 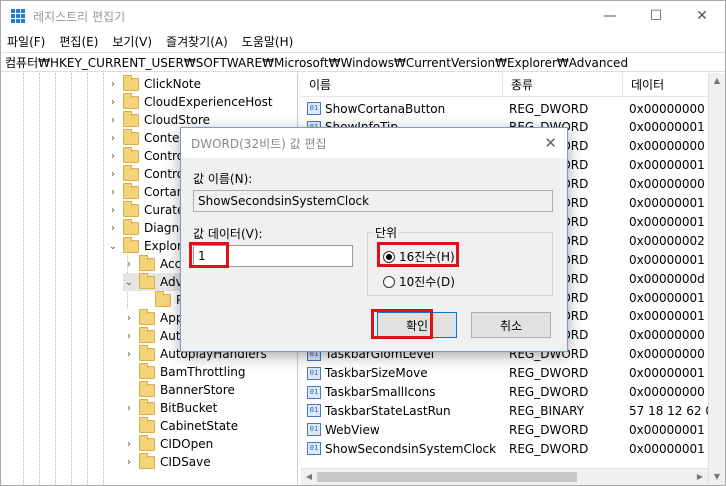 What do you see at coordinates (132, 41) in the screenshot?
I see `menu-view: 보기(V)` at bounding box center [132, 41].